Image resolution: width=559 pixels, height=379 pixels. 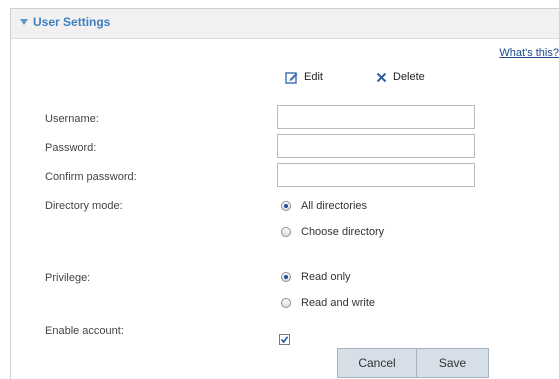 I want to click on radio-label: Read and write, so click(x=338, y=303).